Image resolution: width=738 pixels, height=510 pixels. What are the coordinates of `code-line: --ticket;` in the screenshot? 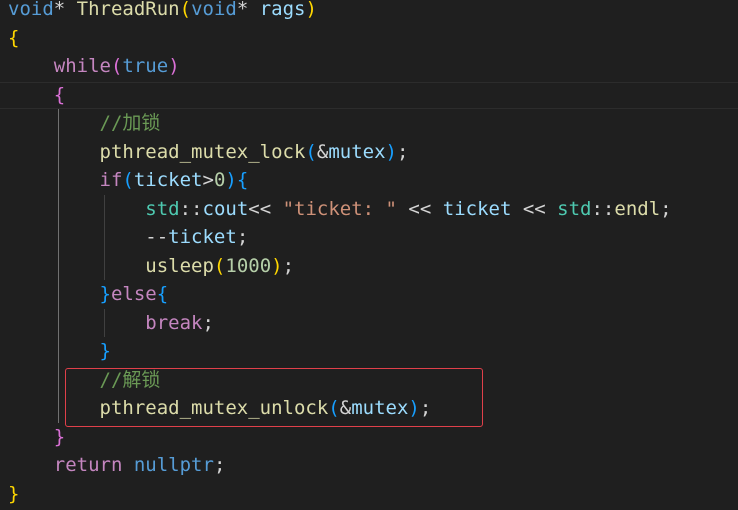 It's located at (373, 237).